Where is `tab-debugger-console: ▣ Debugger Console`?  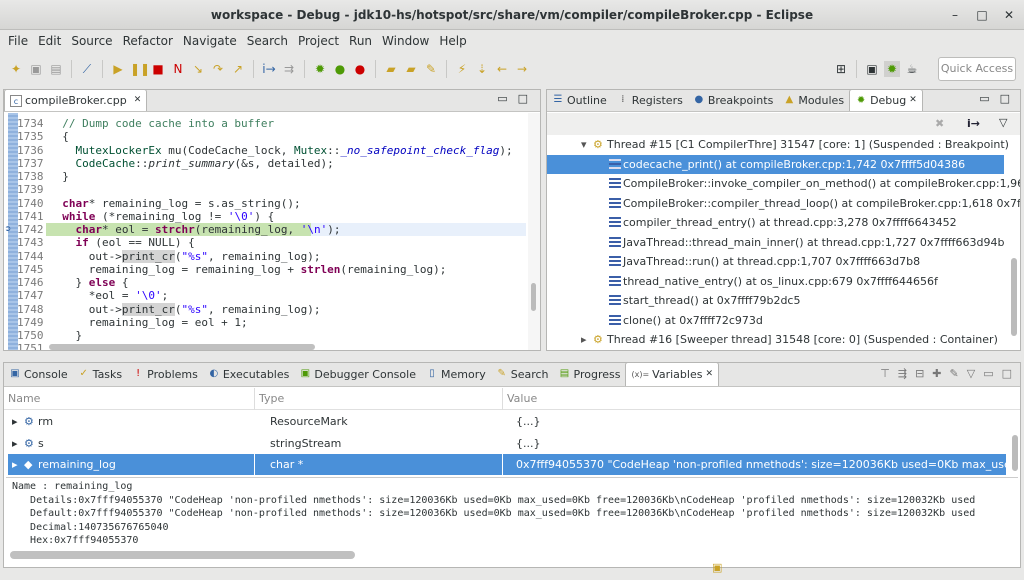
tab-debugger-console: ▣ Debugger Console is located at coordinates (357, 374).